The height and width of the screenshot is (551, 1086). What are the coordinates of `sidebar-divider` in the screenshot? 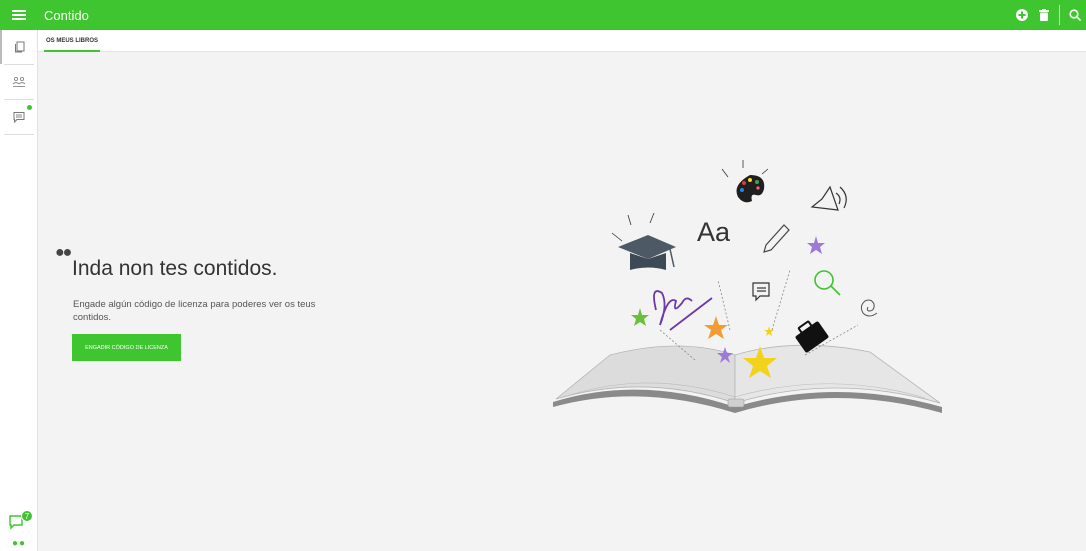 It's located at (18, 134).